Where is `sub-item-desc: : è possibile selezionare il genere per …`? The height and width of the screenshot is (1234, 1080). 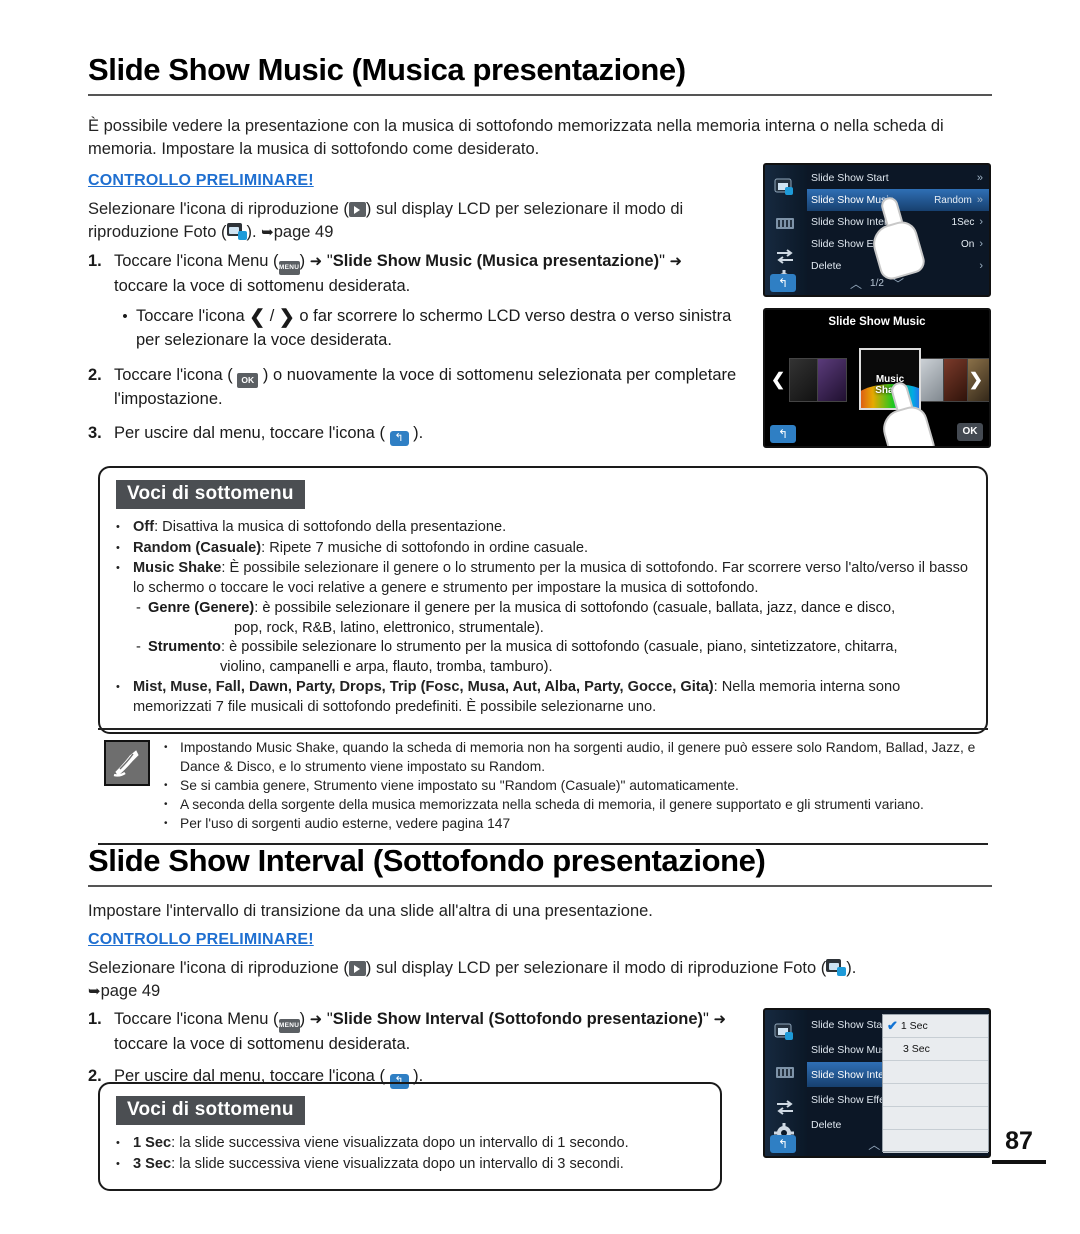 sub-item-desc: : è possibile selezionare il genere per … is located at coordinates (575, 608).